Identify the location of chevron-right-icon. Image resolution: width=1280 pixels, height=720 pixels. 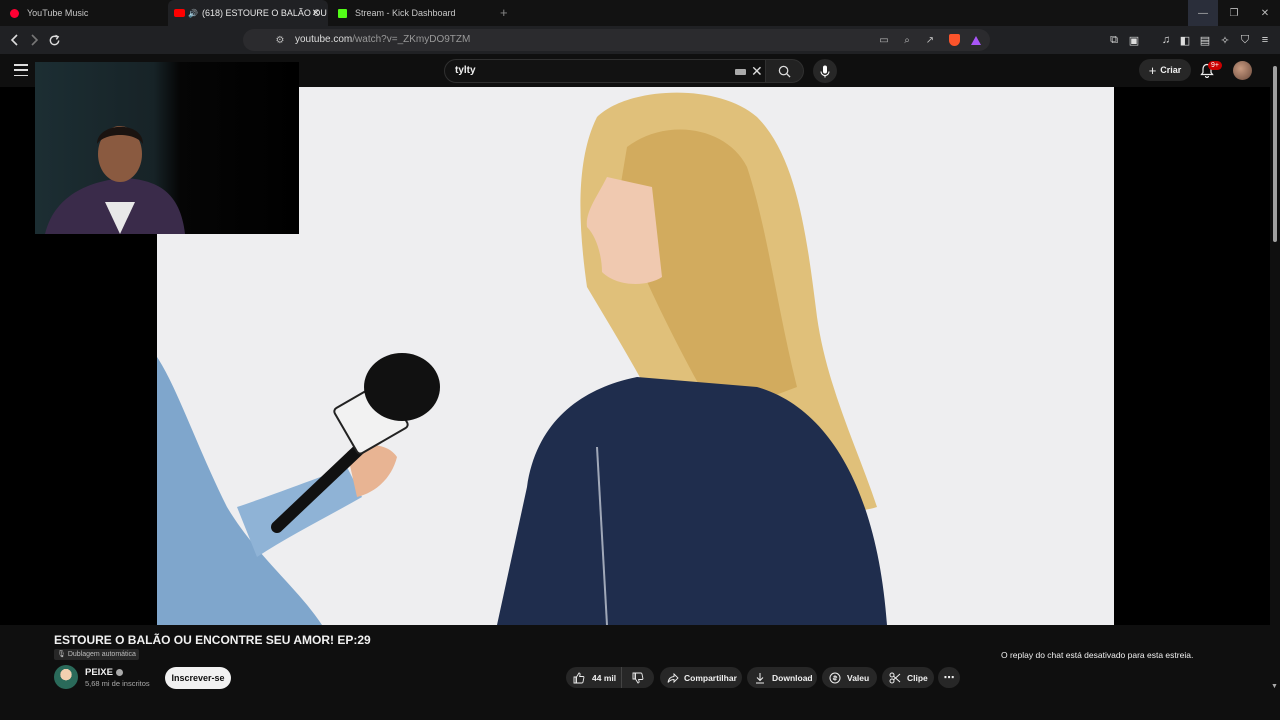
(35, 40).